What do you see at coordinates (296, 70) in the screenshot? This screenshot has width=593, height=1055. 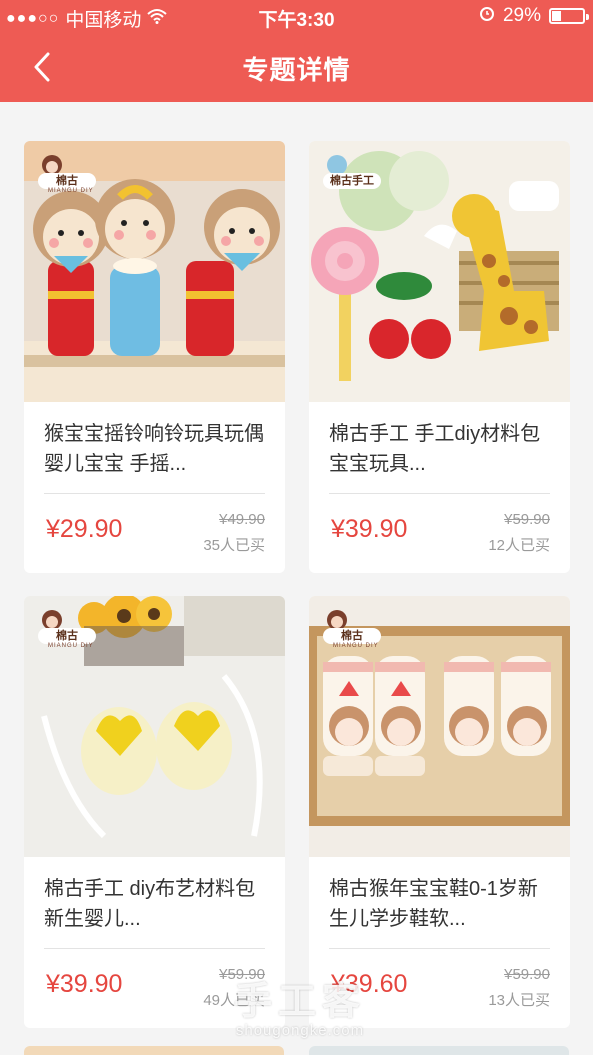 I see `page-title: 专题详情` at bounding box center [296, 70].